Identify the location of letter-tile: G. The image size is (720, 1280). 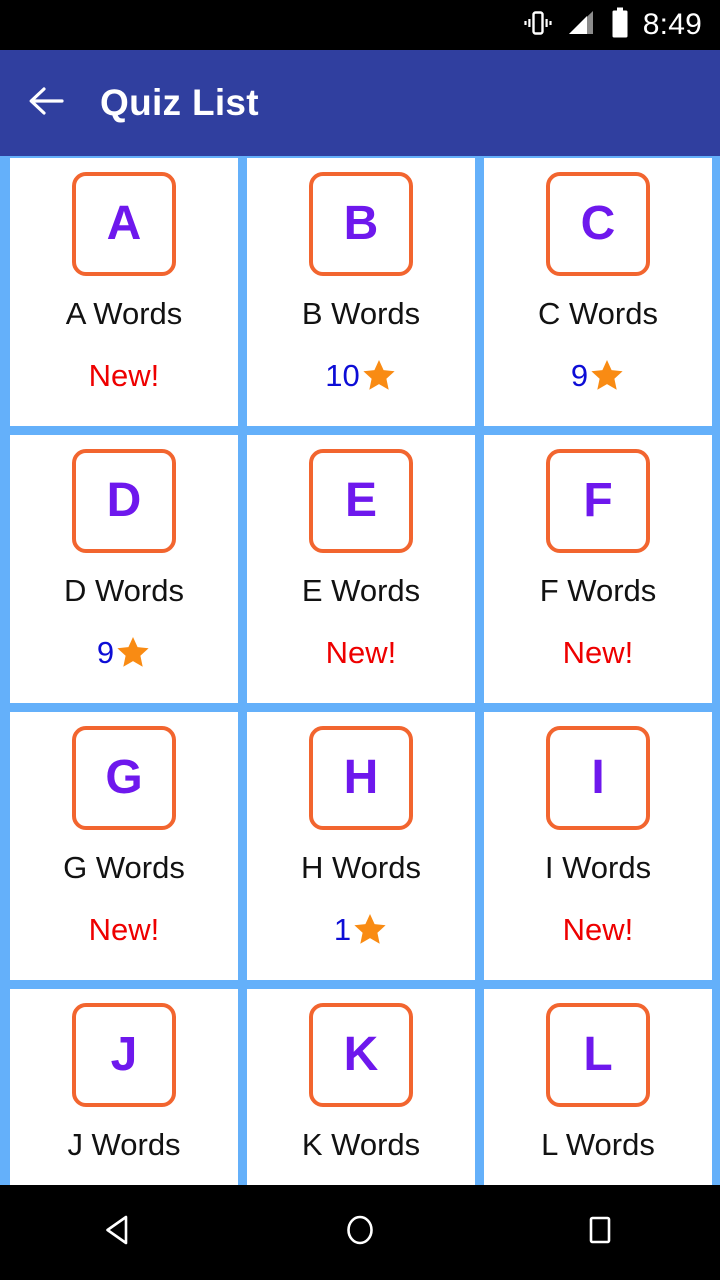
(124, 778).